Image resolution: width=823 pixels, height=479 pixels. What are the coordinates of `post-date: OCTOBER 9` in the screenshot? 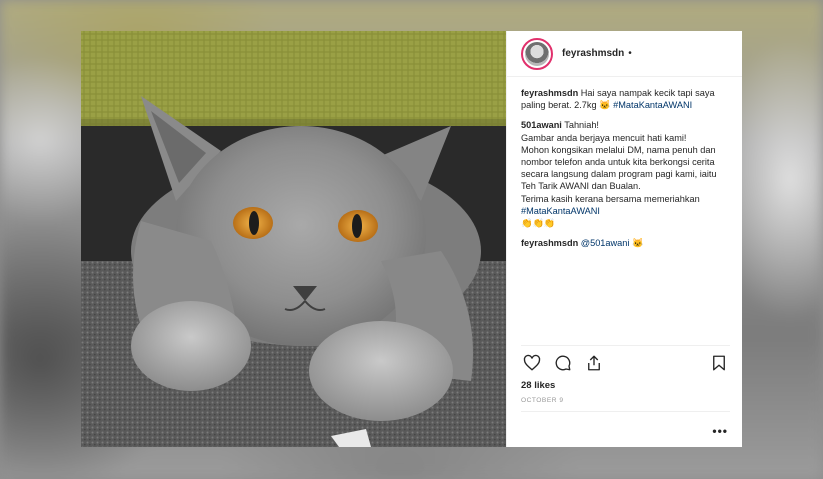 It's located at (542, 400).